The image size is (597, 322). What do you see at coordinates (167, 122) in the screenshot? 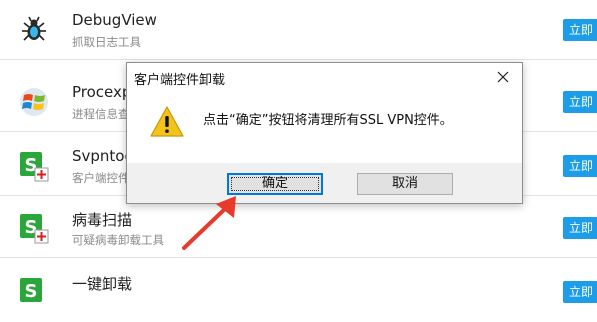
I see `warning-icon` at bounding box center [167, 122].